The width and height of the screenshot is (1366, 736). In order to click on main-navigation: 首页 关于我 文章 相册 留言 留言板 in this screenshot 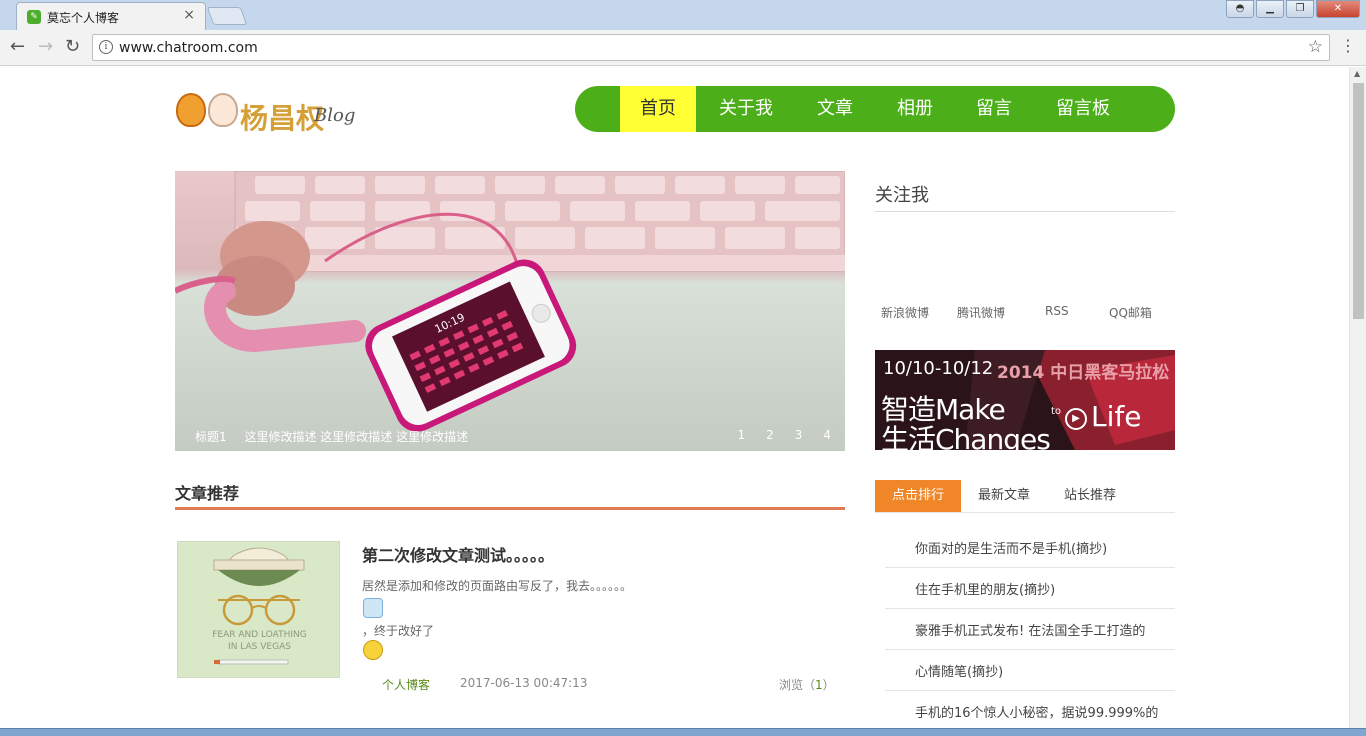, I will do `click(875, 109)`.